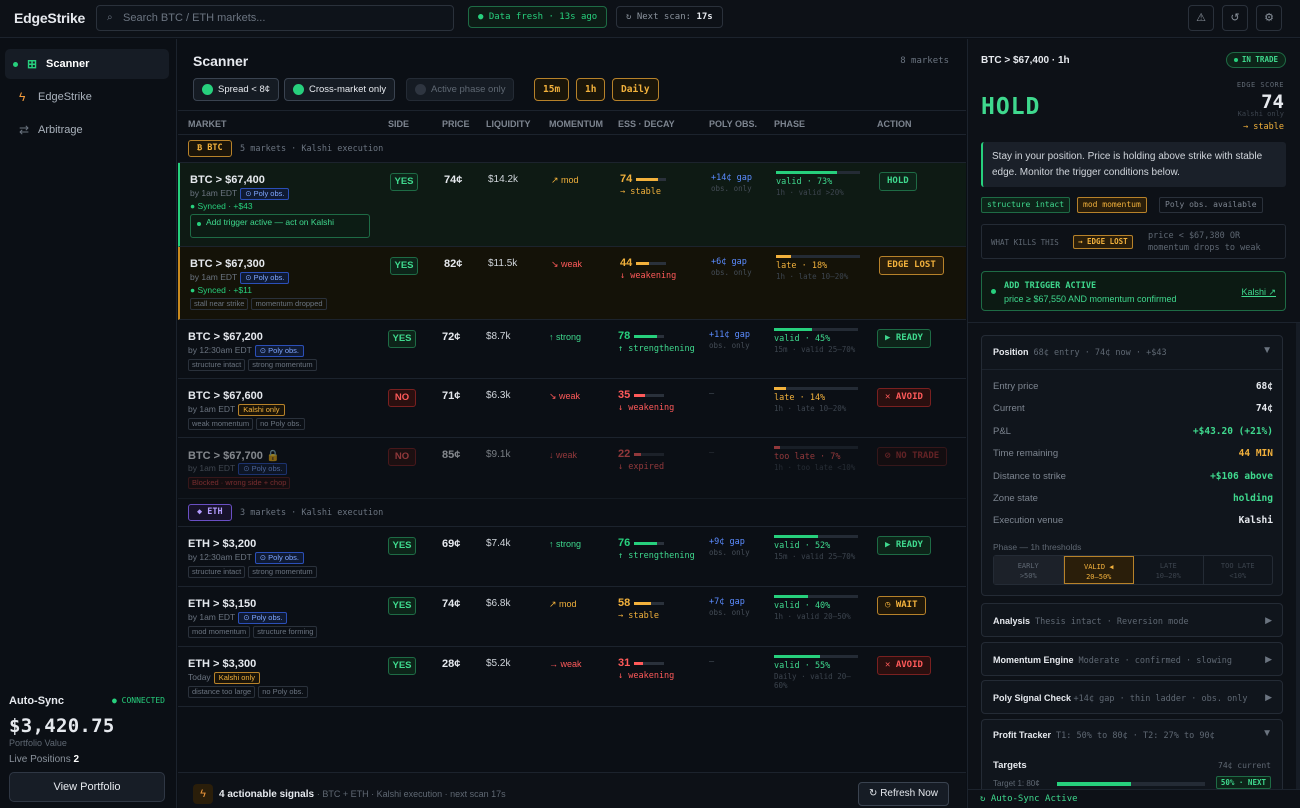 The image size is (1300, 808). I want to click on phase-name: LATE, so click(1168, 566).